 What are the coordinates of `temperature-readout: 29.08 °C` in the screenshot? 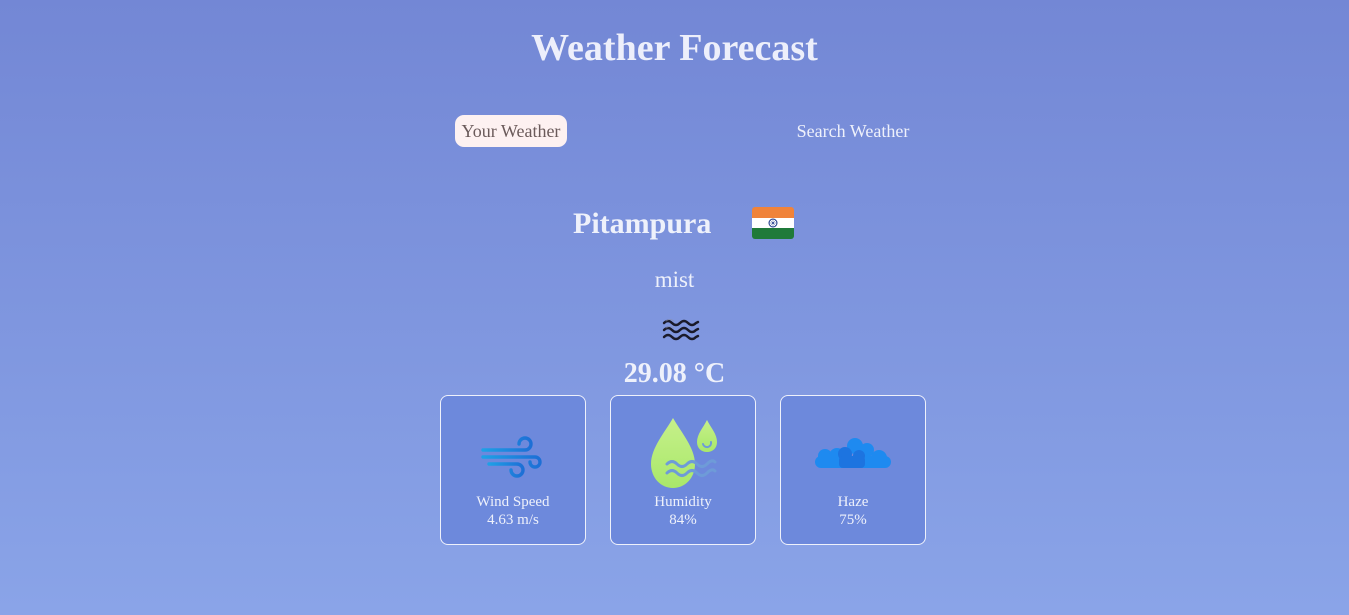 It's located at (674, 374).